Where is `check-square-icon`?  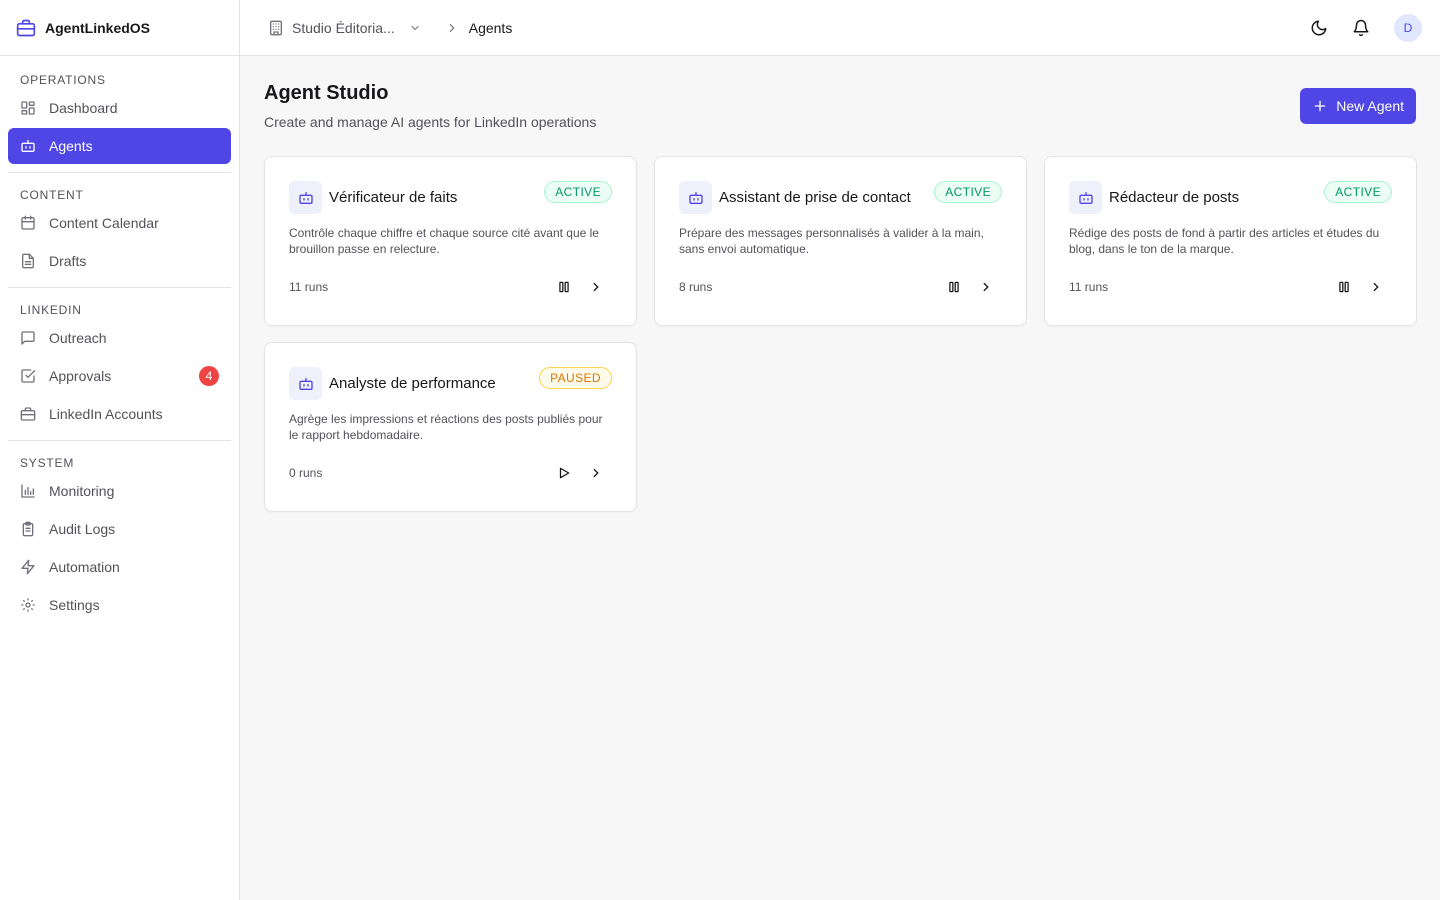 check-square-icon is located at coordinates (28, 376).